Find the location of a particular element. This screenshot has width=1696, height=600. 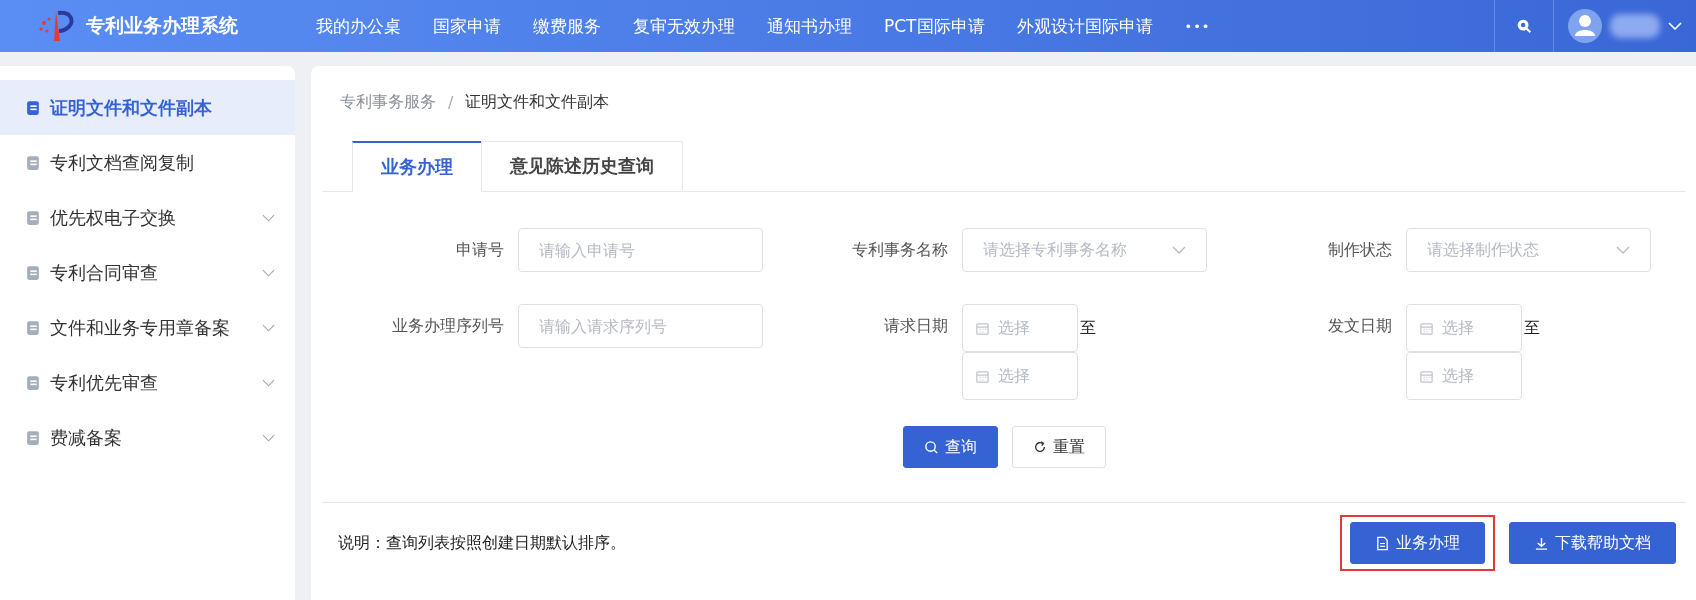

nav-link: 国家申请 is located at coordinates (467, 26).